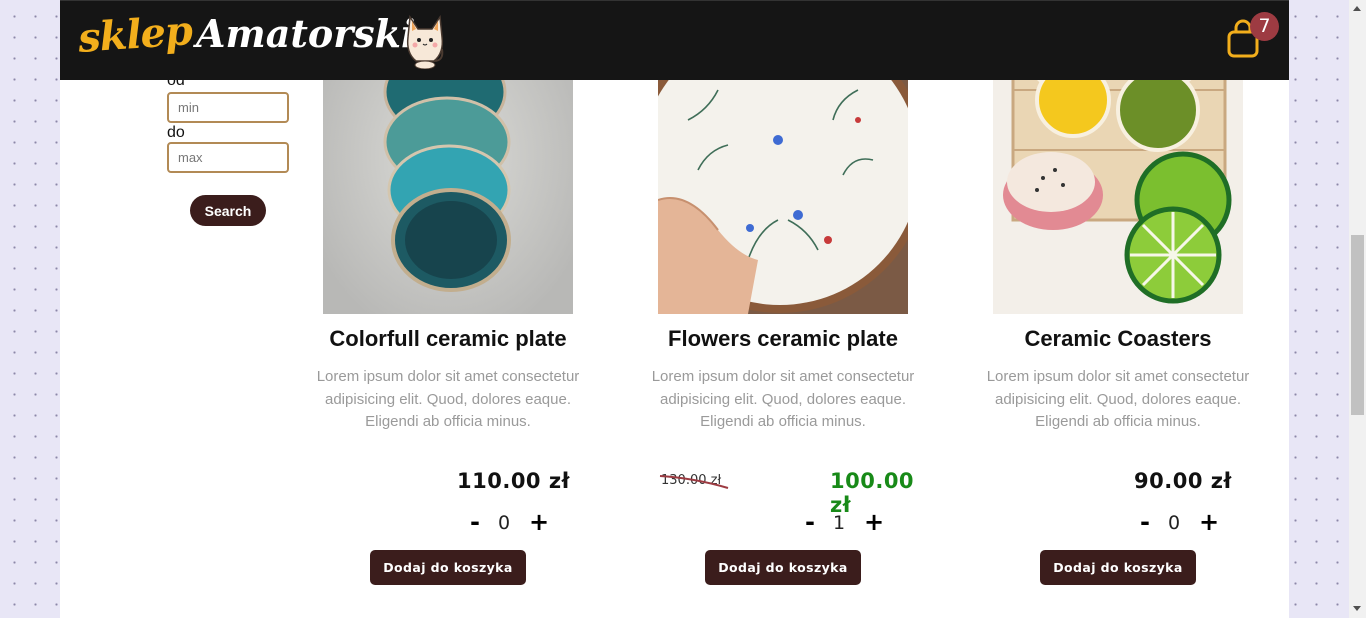  Describe the element at coordinates (1357, 325) in the screenshot. I see `scrollbar-thumb` at that location.